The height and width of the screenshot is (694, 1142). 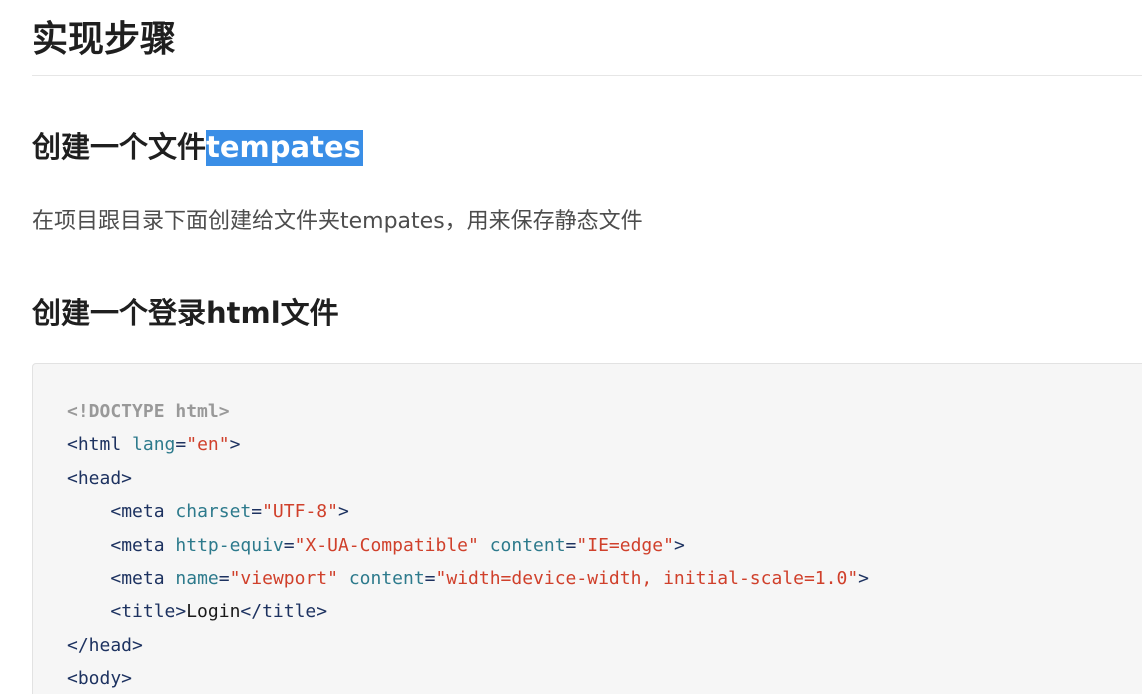 What do you see at coordinates (148, 612) in the screenshot?
I see `code-token-tag: <title>` at bounding box center [148, 612].